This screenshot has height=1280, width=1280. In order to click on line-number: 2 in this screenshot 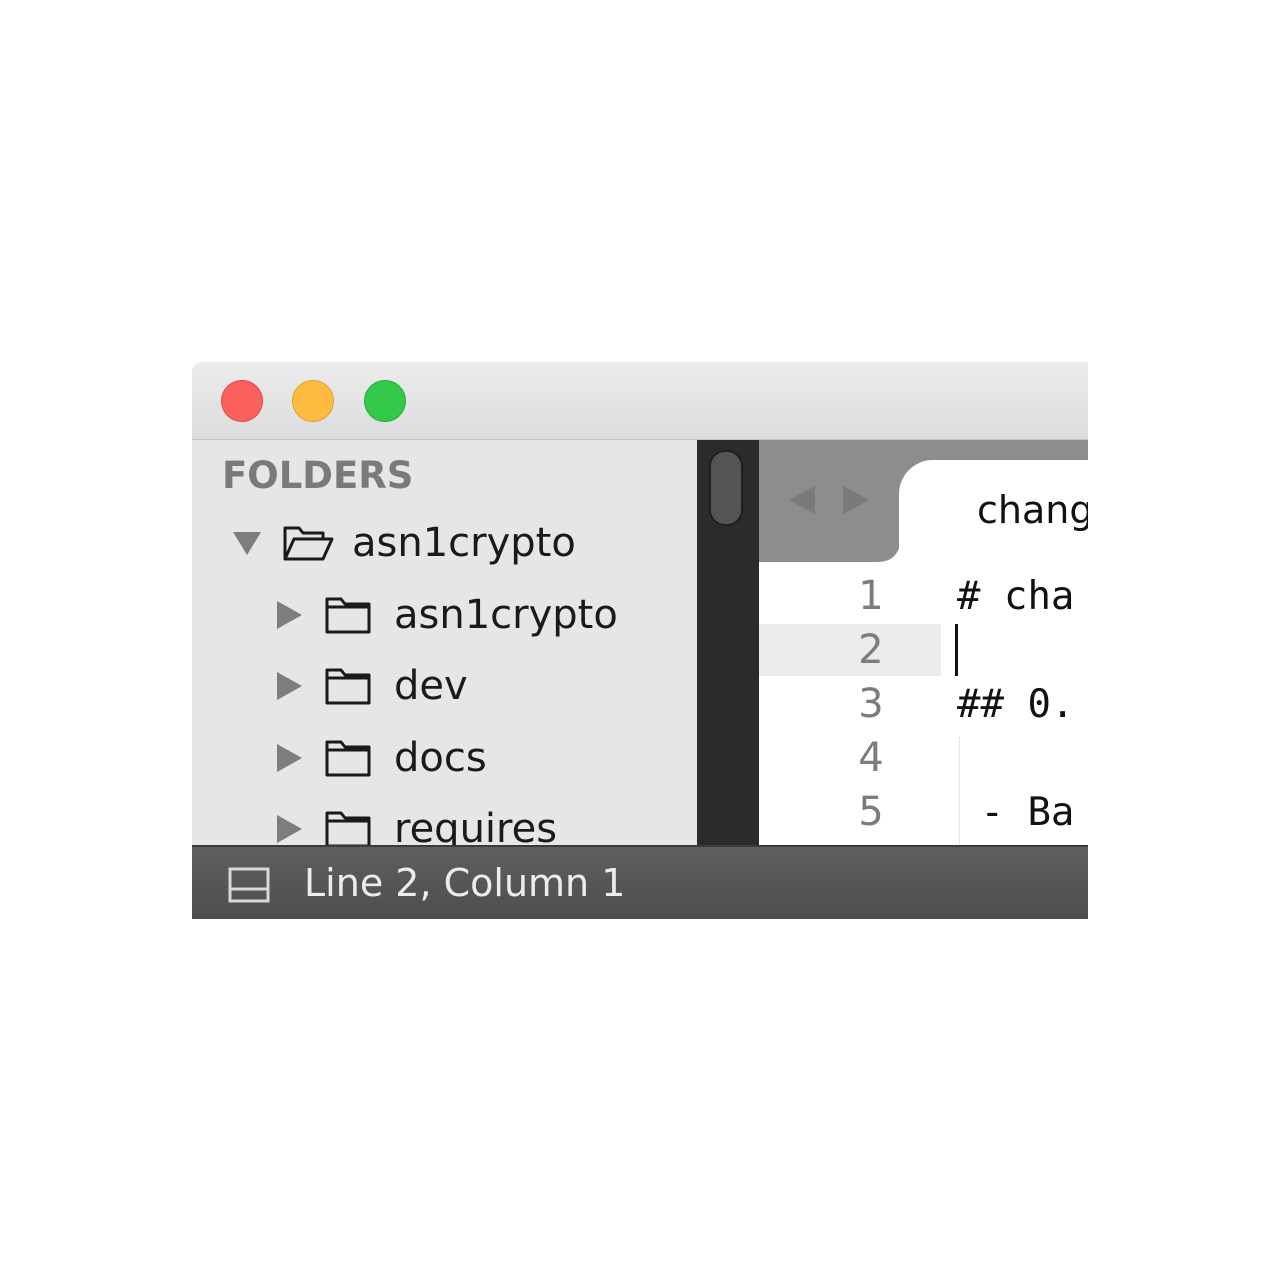, I will do `click(871, 650)`.